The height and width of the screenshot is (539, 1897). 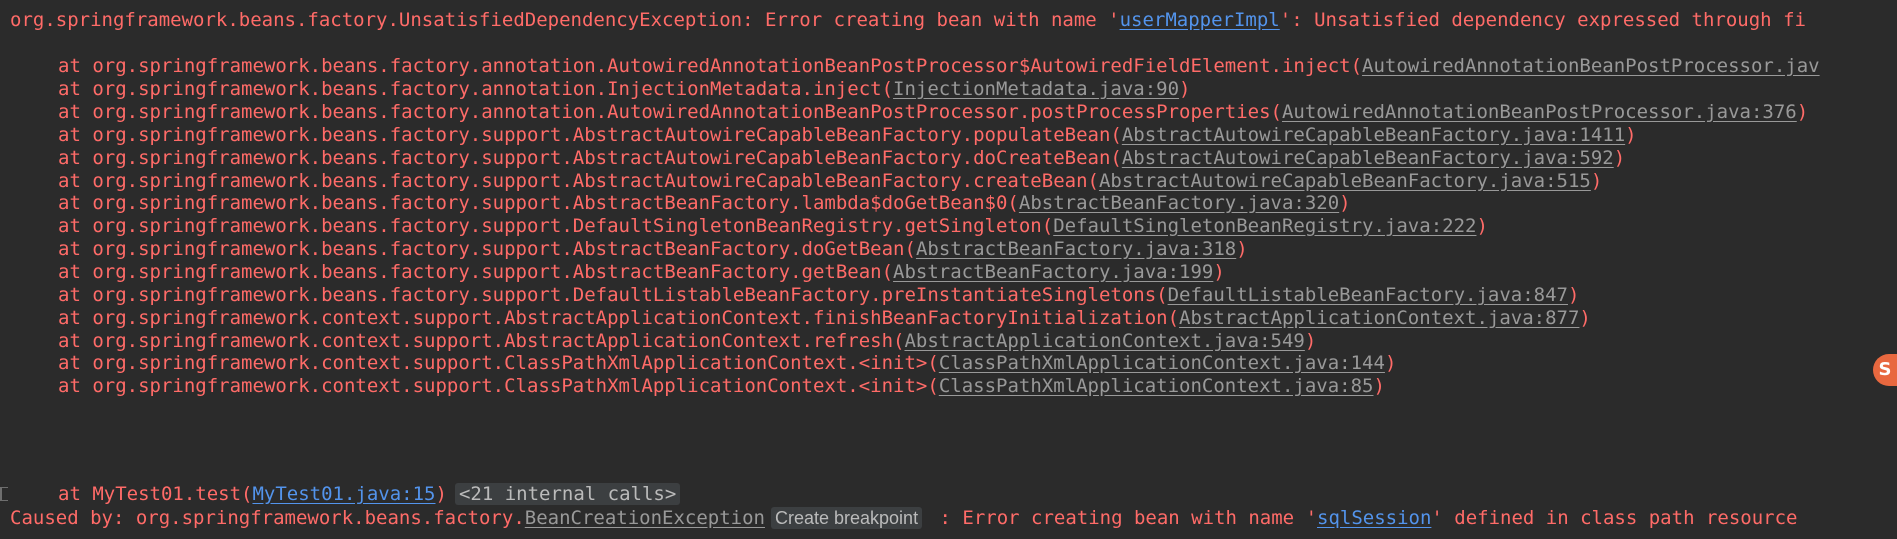 What do you see at coordinates (1179, 203) in the screenshot?
I see `frame-source-link: AbstractBeanFactory.java:320` at bounding box center [1179, 203].